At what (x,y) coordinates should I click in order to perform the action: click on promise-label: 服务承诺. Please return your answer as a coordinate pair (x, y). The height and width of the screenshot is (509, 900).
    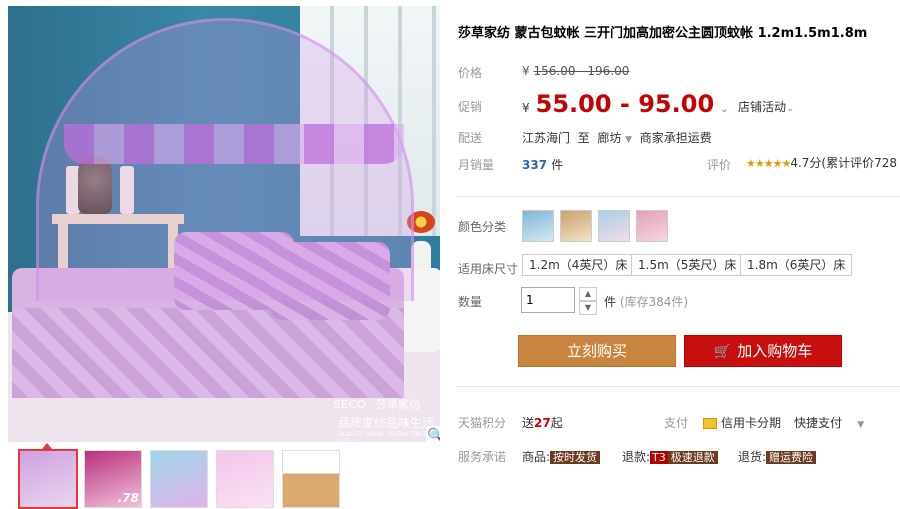
    Looking at the image, I should click on (482, 457).